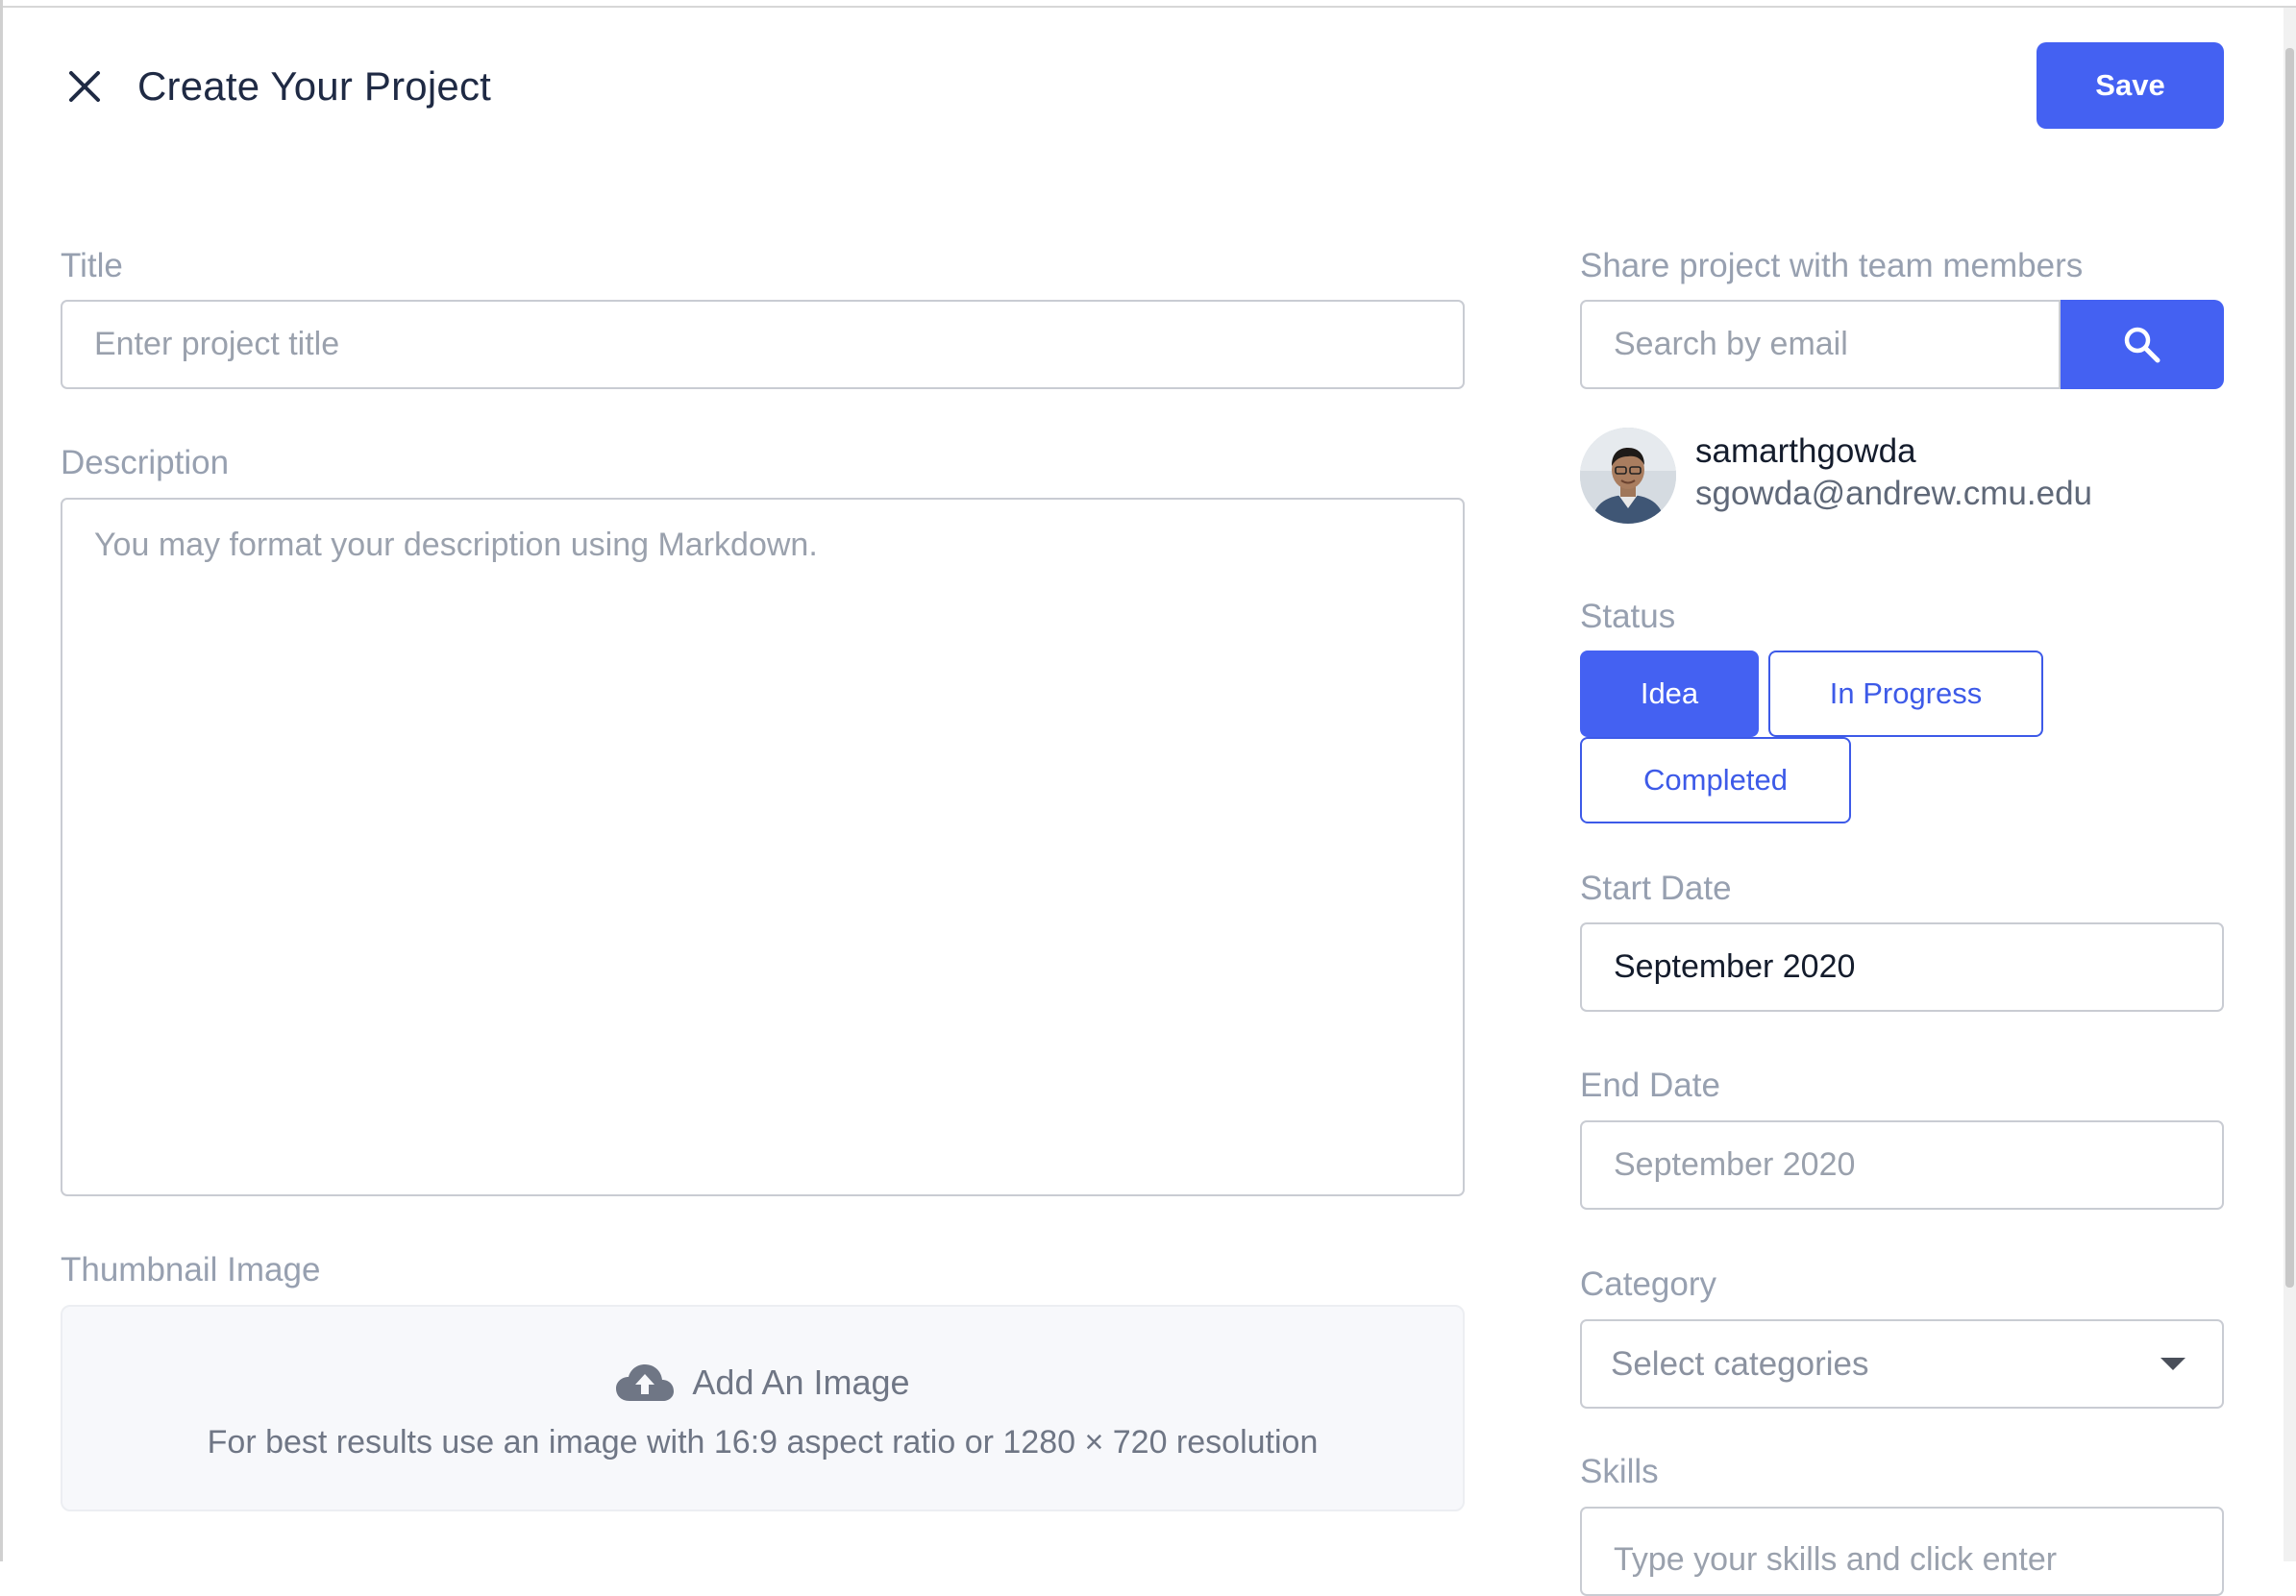 The height and width of the screenshot is (1596, 2296). I want to click on member-search-button, so click(2142, 344).